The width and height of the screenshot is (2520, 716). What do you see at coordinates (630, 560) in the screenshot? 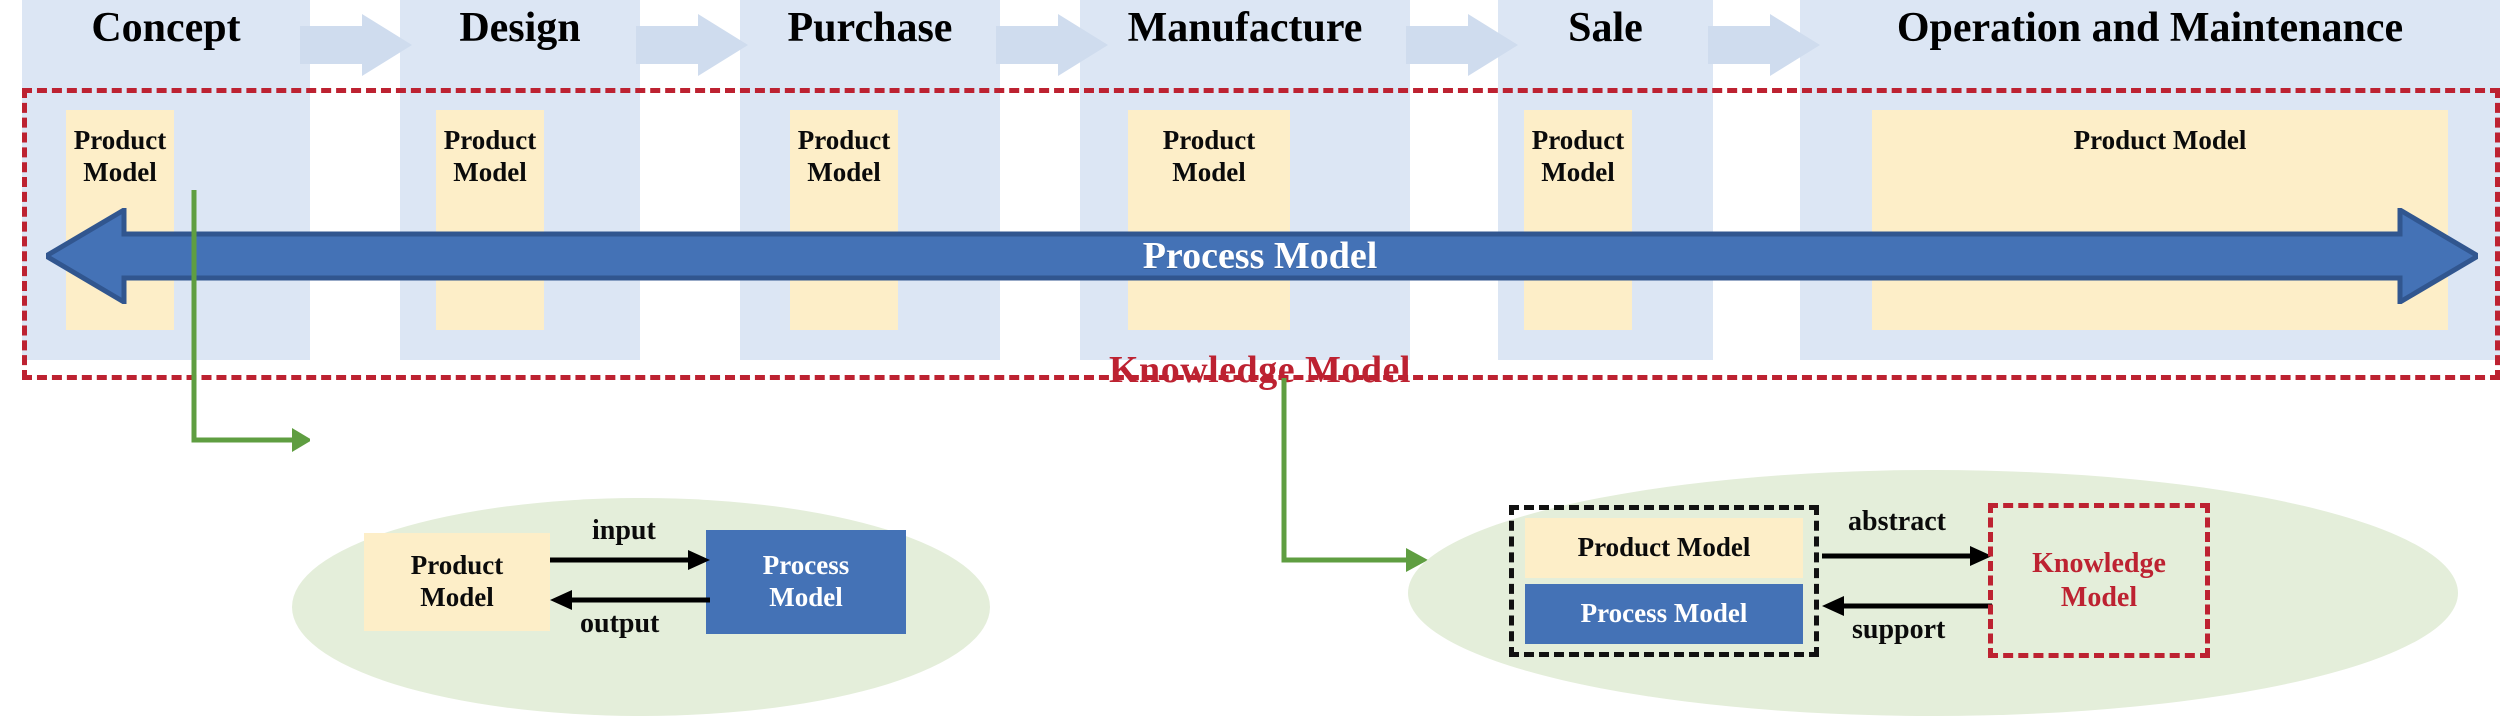
I see `detail-left-arrow-input` at bounding box center [630, 560].